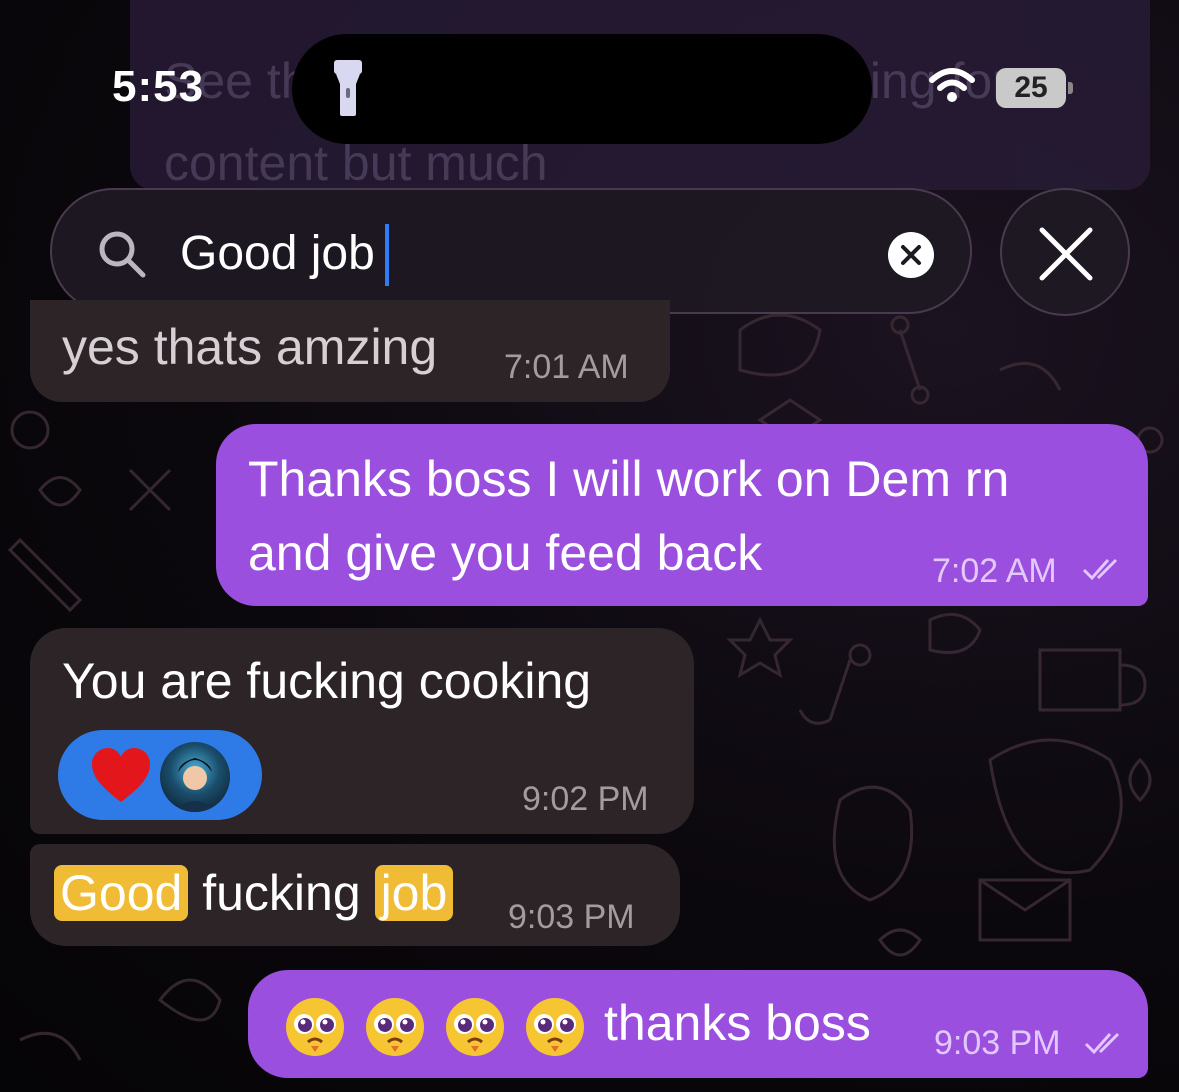 The image size is (1179, 1092). I want to click on heart-reaction-icon, so click(121, 775).